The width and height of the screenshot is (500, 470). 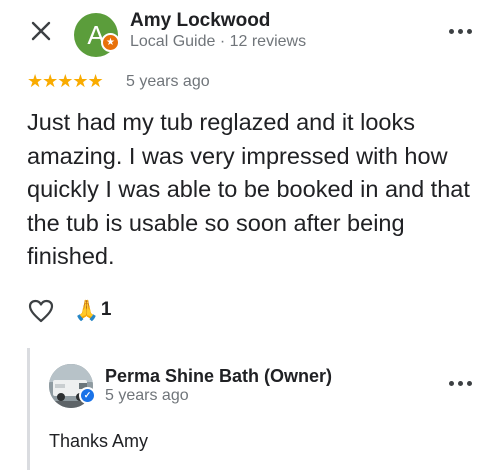 I want to click on reply-more-options-button, so click(x=461, y=383).